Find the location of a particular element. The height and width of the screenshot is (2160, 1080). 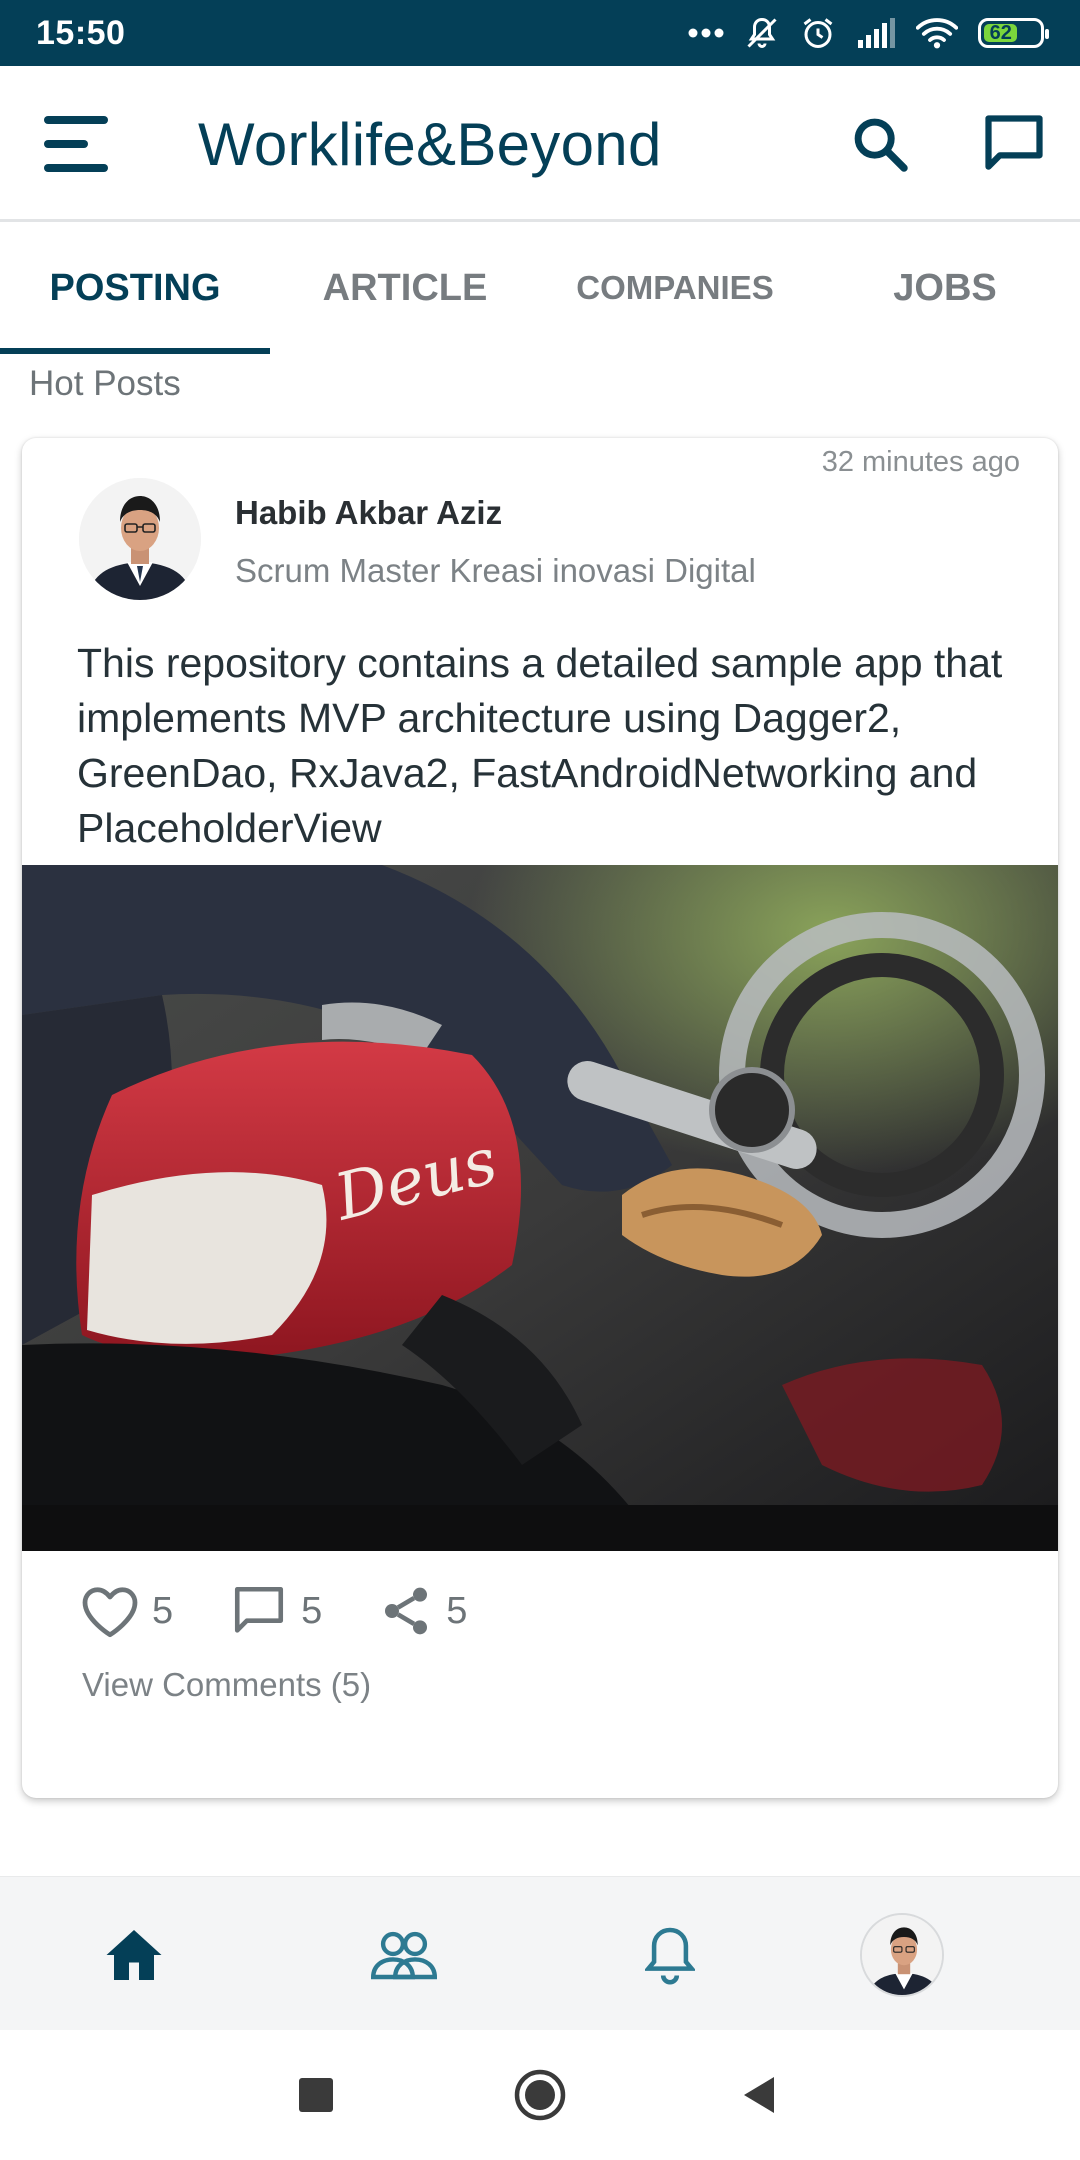

home-icon is located at coordinates (134, 1955).